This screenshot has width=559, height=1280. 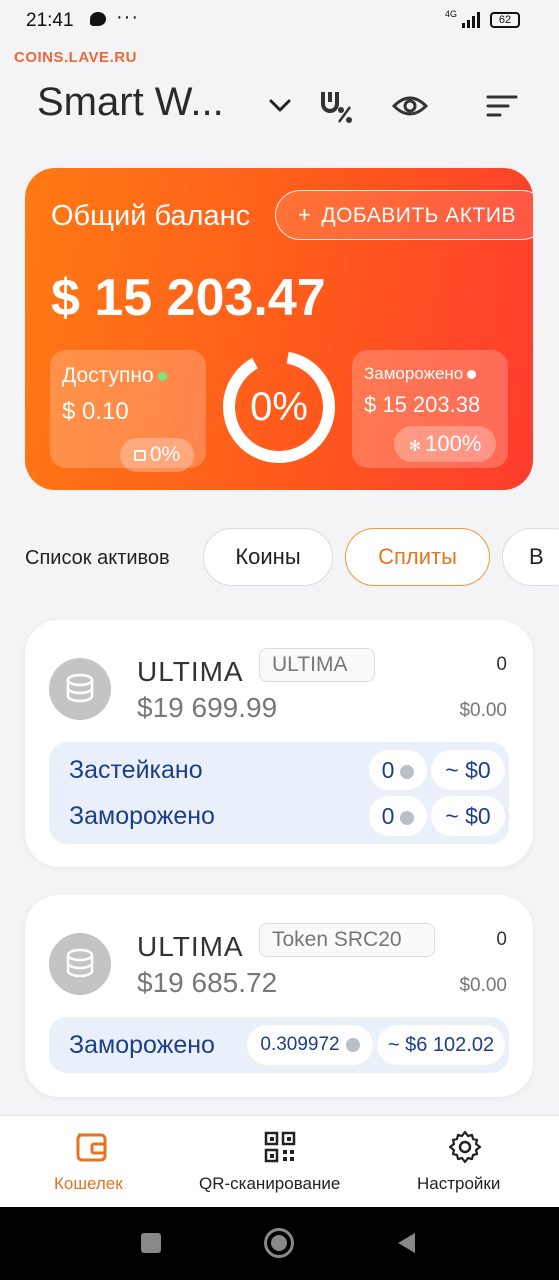 I want to click on tab-settings-label: Настройки, so click(x=459, y=1183).